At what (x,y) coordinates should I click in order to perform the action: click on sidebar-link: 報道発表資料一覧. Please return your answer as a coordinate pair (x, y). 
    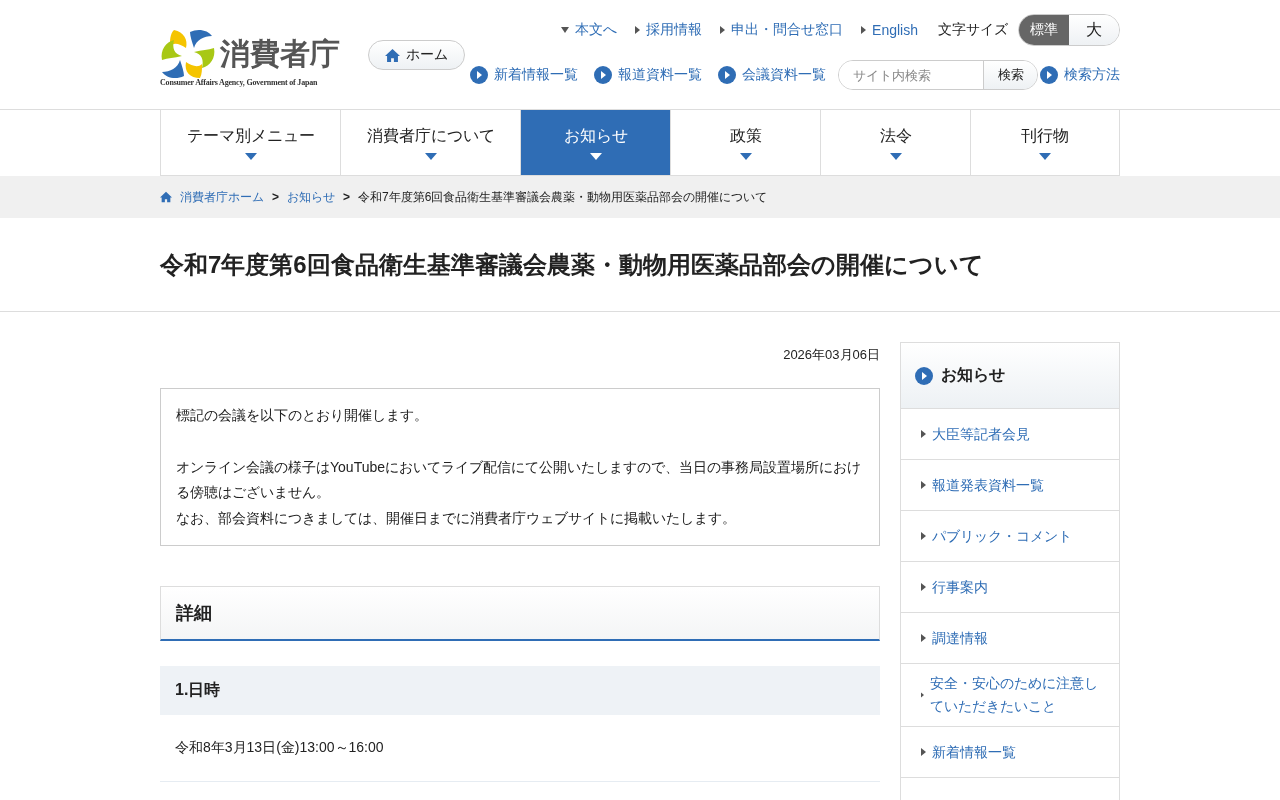
    Looking at the image, I should click on (1010, 485).